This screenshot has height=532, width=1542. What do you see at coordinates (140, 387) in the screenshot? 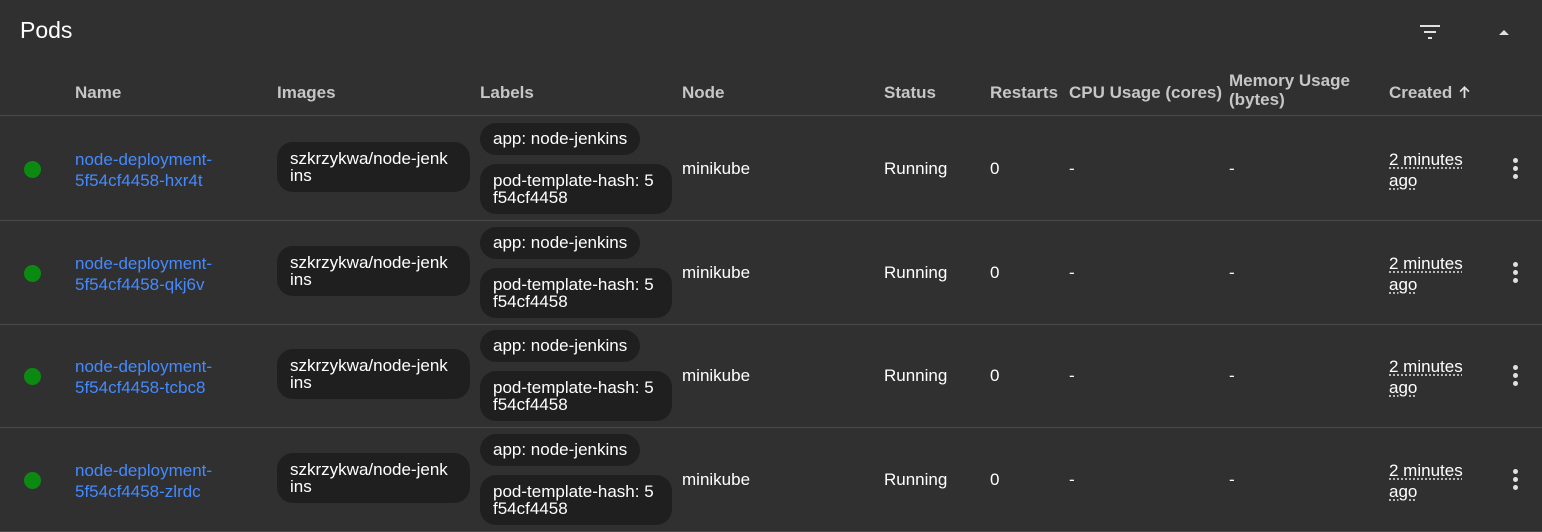
I see `pod-name-line2: 5f54cf4458-tcbc8` at bounding box center [140, 387].